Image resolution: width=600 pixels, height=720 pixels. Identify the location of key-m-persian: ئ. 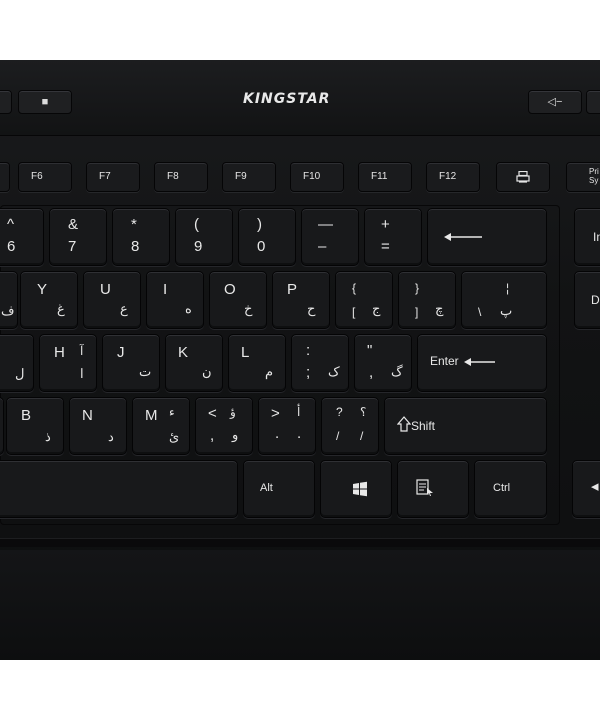
(174, 436).